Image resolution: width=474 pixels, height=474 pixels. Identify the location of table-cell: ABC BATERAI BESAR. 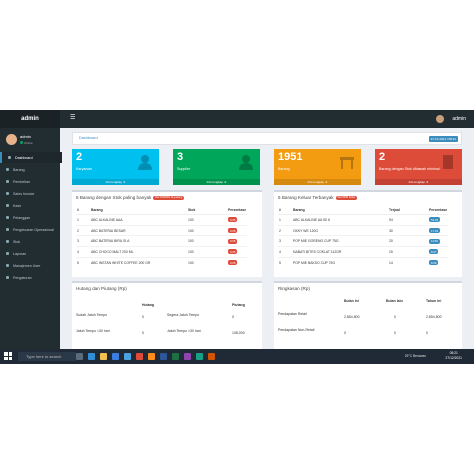
(138, 230).